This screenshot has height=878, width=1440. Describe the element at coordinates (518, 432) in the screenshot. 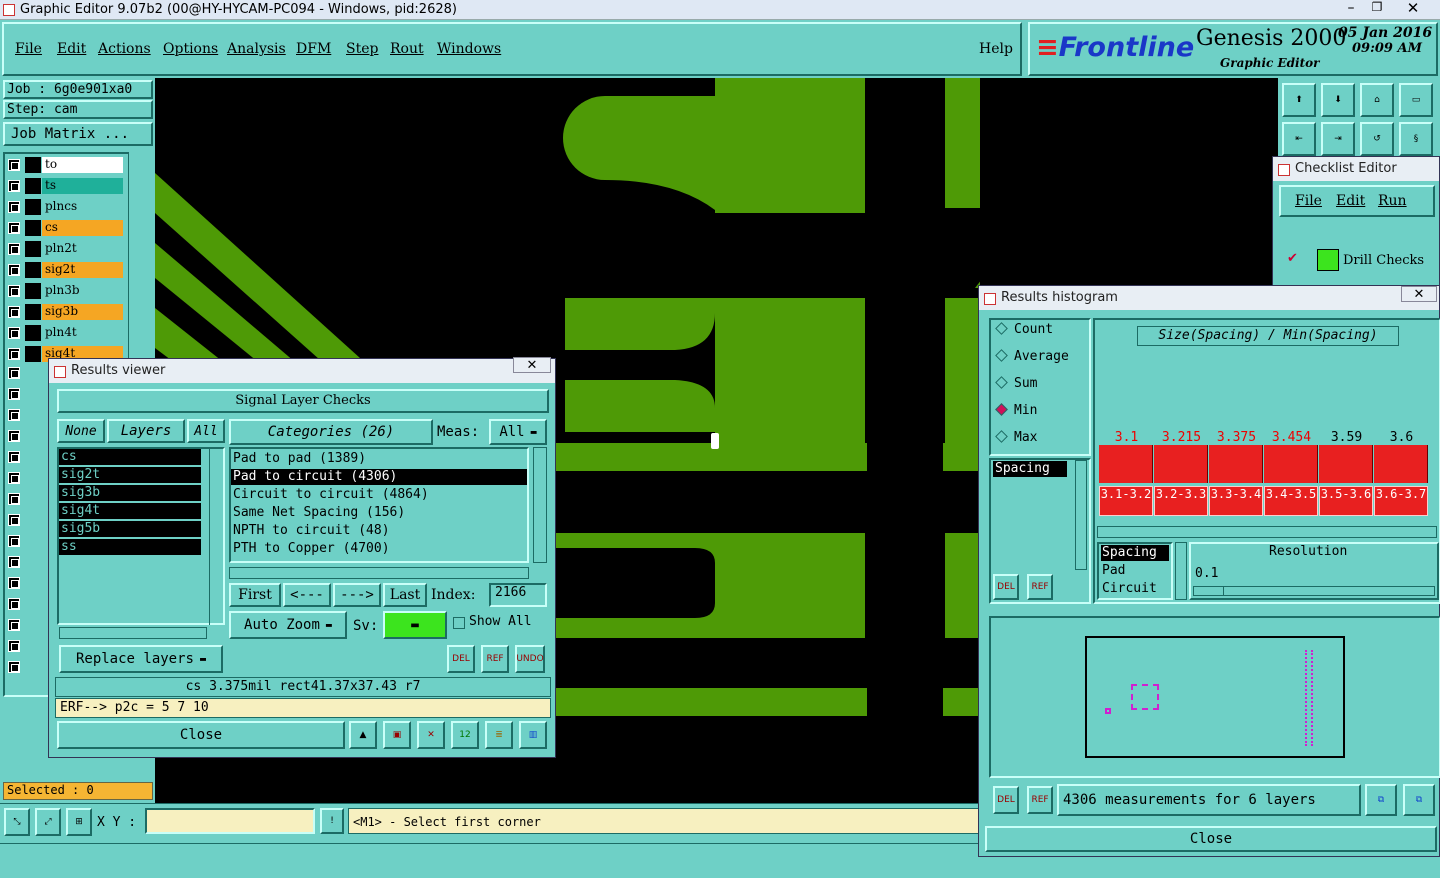

I see `meas-dropdown: All ▬` at that location.